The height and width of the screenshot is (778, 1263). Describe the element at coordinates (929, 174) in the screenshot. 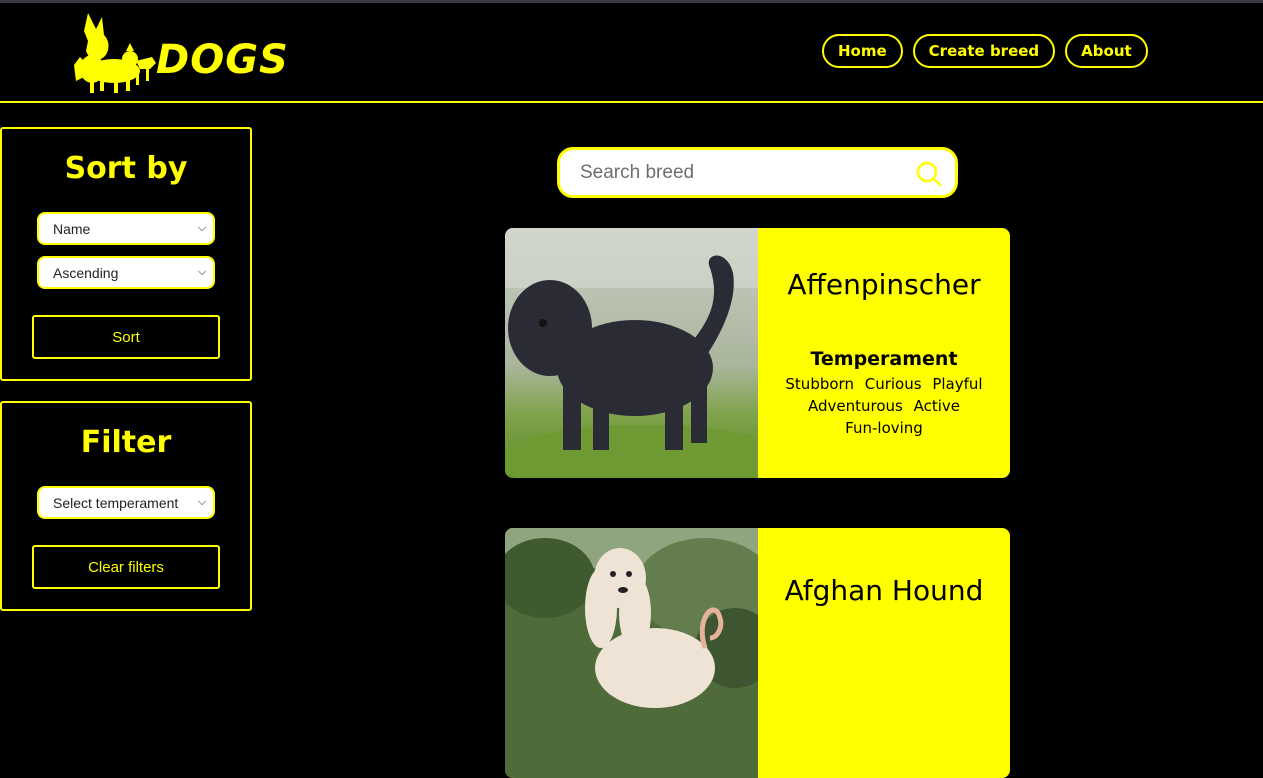

I see `search-icon` at that location.